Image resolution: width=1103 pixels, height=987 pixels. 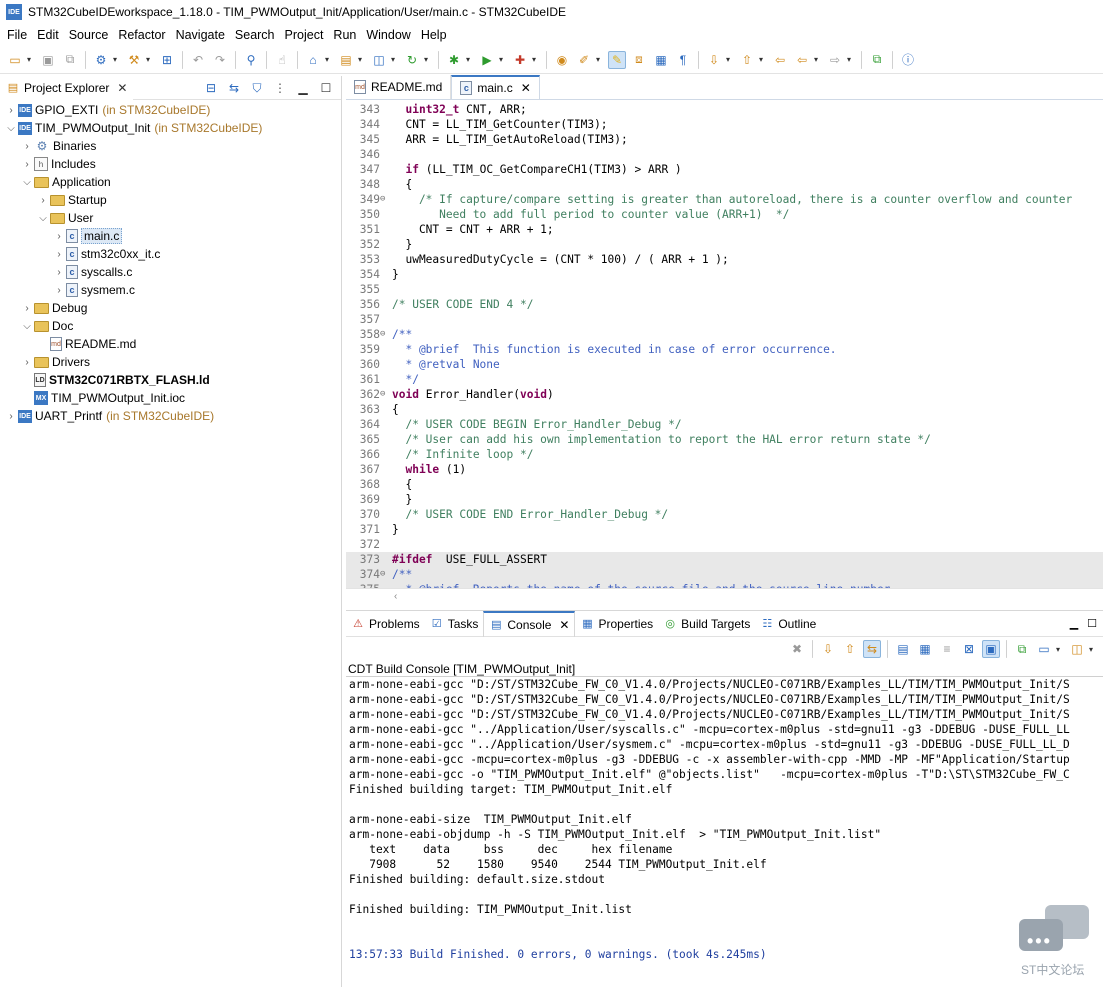 What do you see at coordinates (170, 290) in the screenshot?
I see `tree-item: › c sysmem.c` at bounding box center [170, 290].